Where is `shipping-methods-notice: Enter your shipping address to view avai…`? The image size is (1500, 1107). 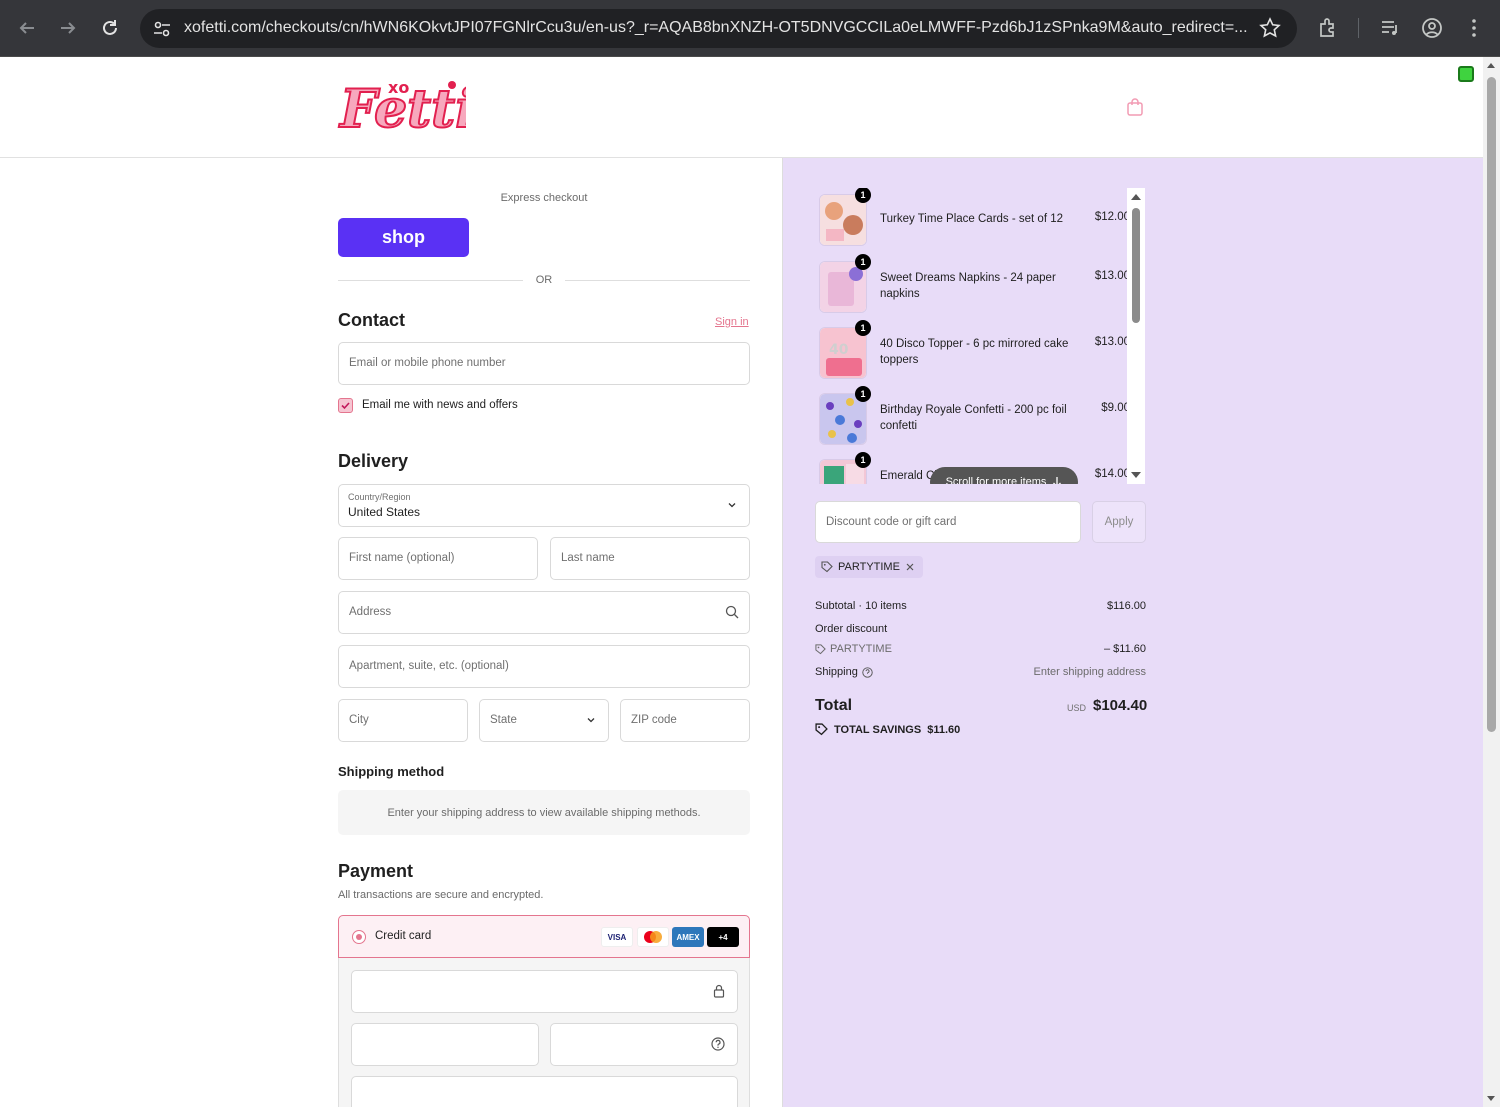 shipping-methods-notice: Enter your shipping address to view avai… is located at coordinates (544, 812).